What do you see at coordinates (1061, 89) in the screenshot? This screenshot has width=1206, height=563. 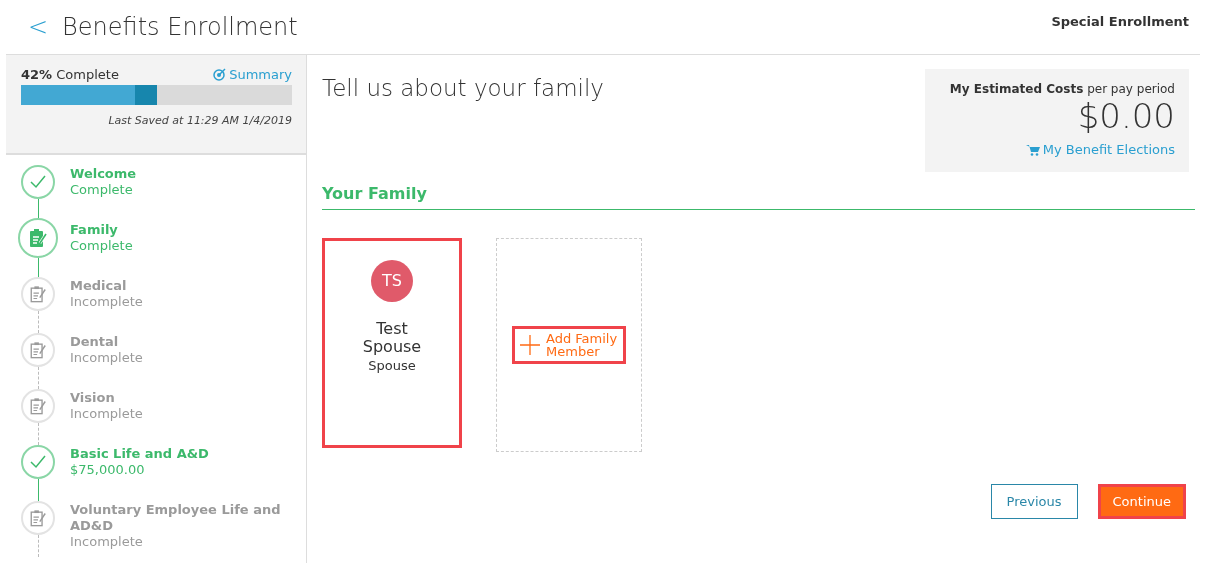 I see `cost-label: My Estimated Costs per pay period` at bounding box center [1061, 89].